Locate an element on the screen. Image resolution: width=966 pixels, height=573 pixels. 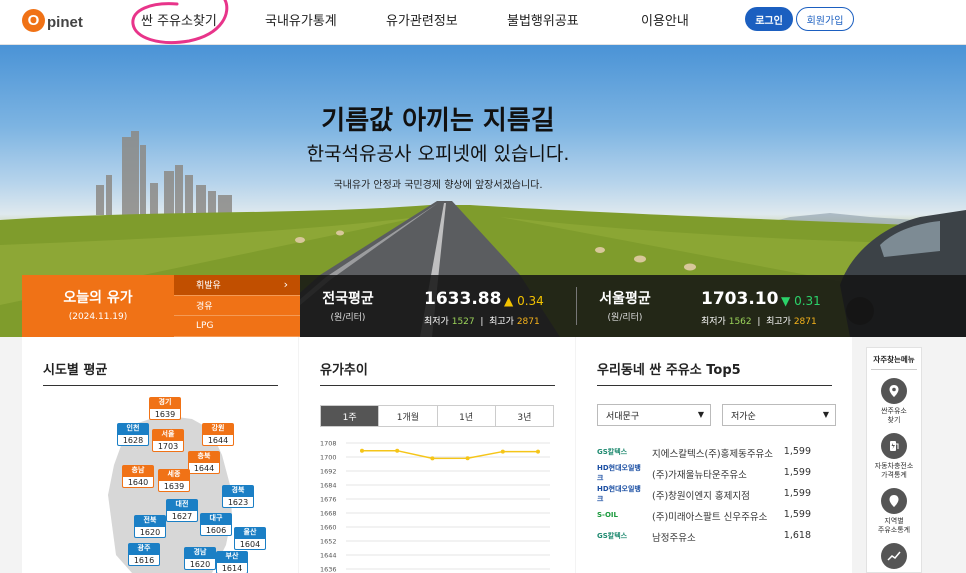
region-badge: 부산 1614 is located at coordinates (232, 562).